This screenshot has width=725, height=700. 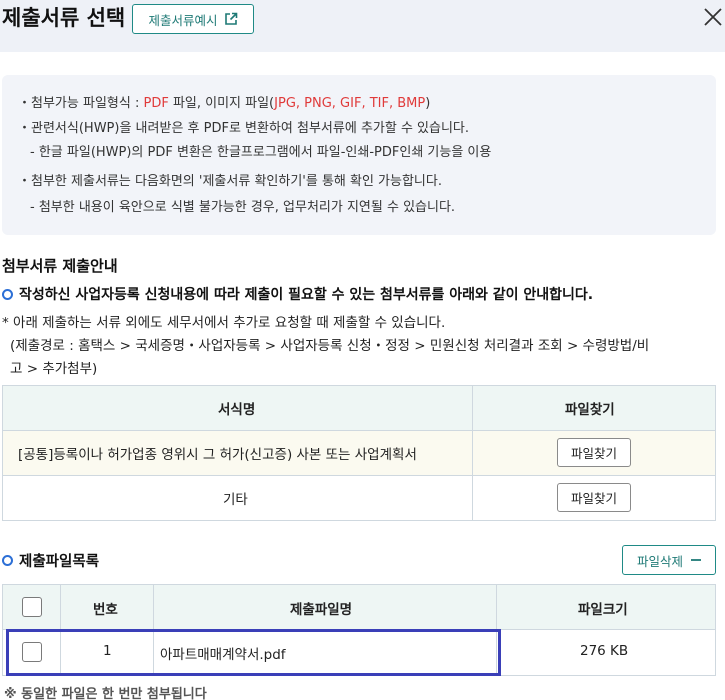 I want to click on formats-prefix: 첨부가능 파일형식 :, so click(x=87, y=103).